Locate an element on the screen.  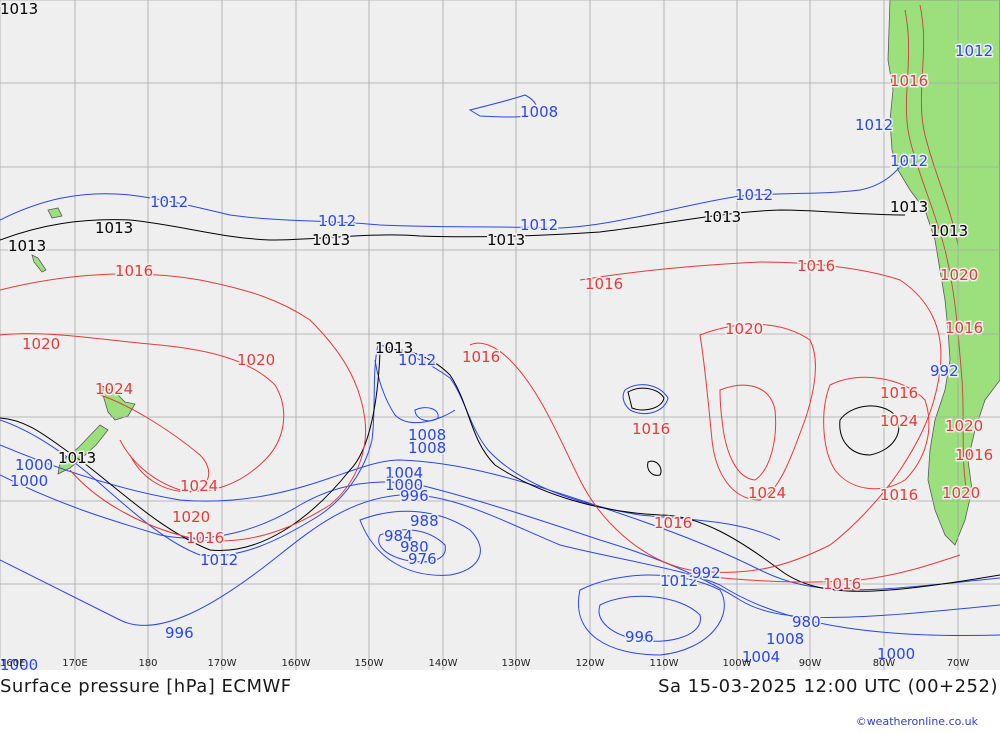
isobar-label: 988 is located at coordinates (424, 521).